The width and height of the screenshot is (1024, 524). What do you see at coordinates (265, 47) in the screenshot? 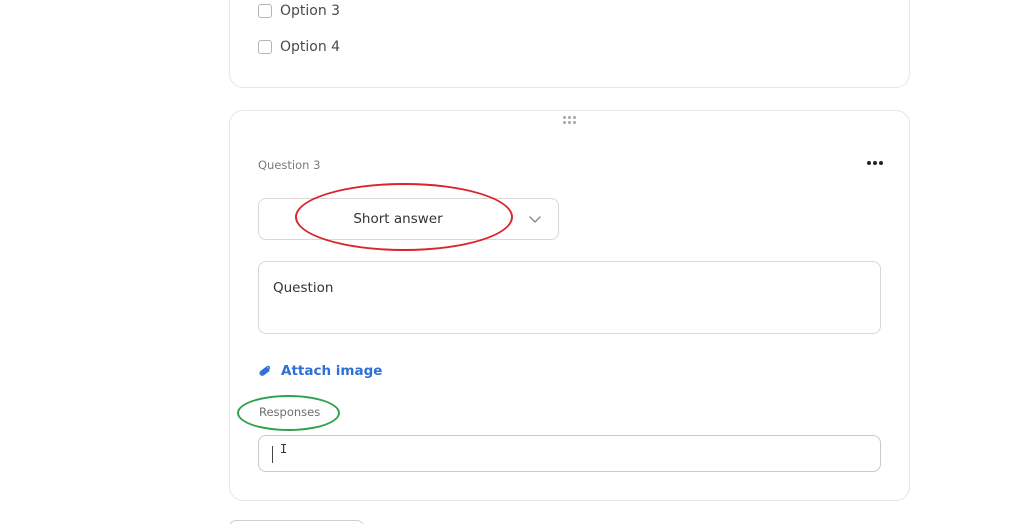
I see `option-4-checkbox` at bounding box center [265, 47].